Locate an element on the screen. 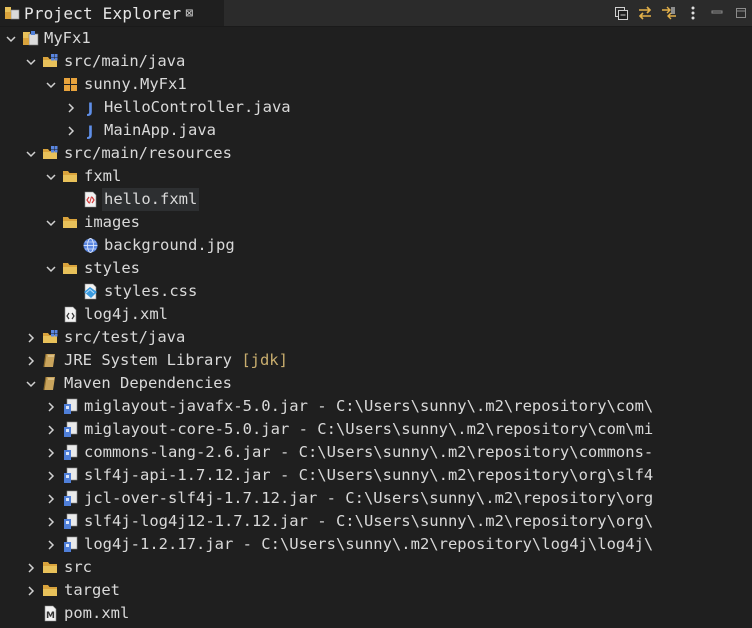 The image size is (752, 628). tree-item-name: fxml is located at coordinates (103, 176).